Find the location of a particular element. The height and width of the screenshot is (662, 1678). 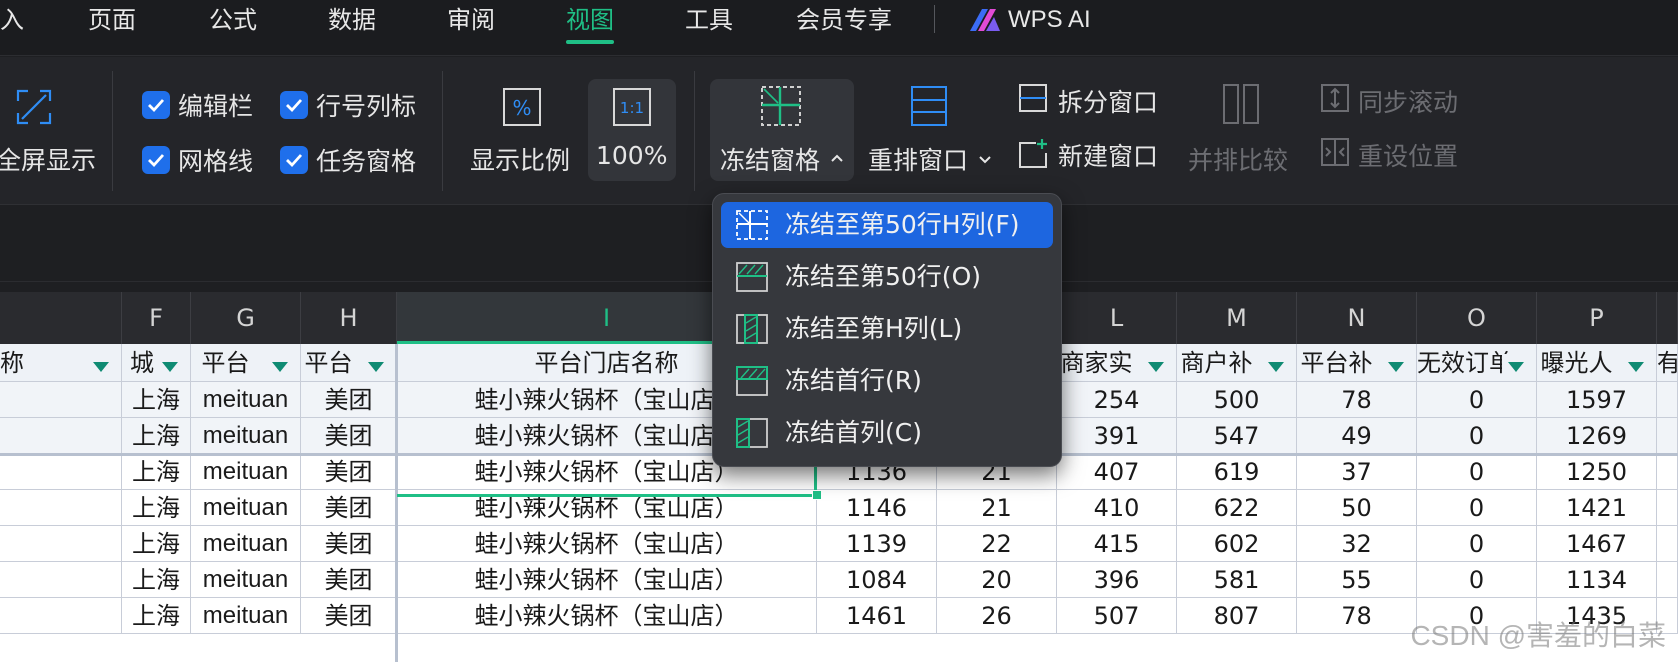

table-cell: 807 is located at coordinates (1237, 616).